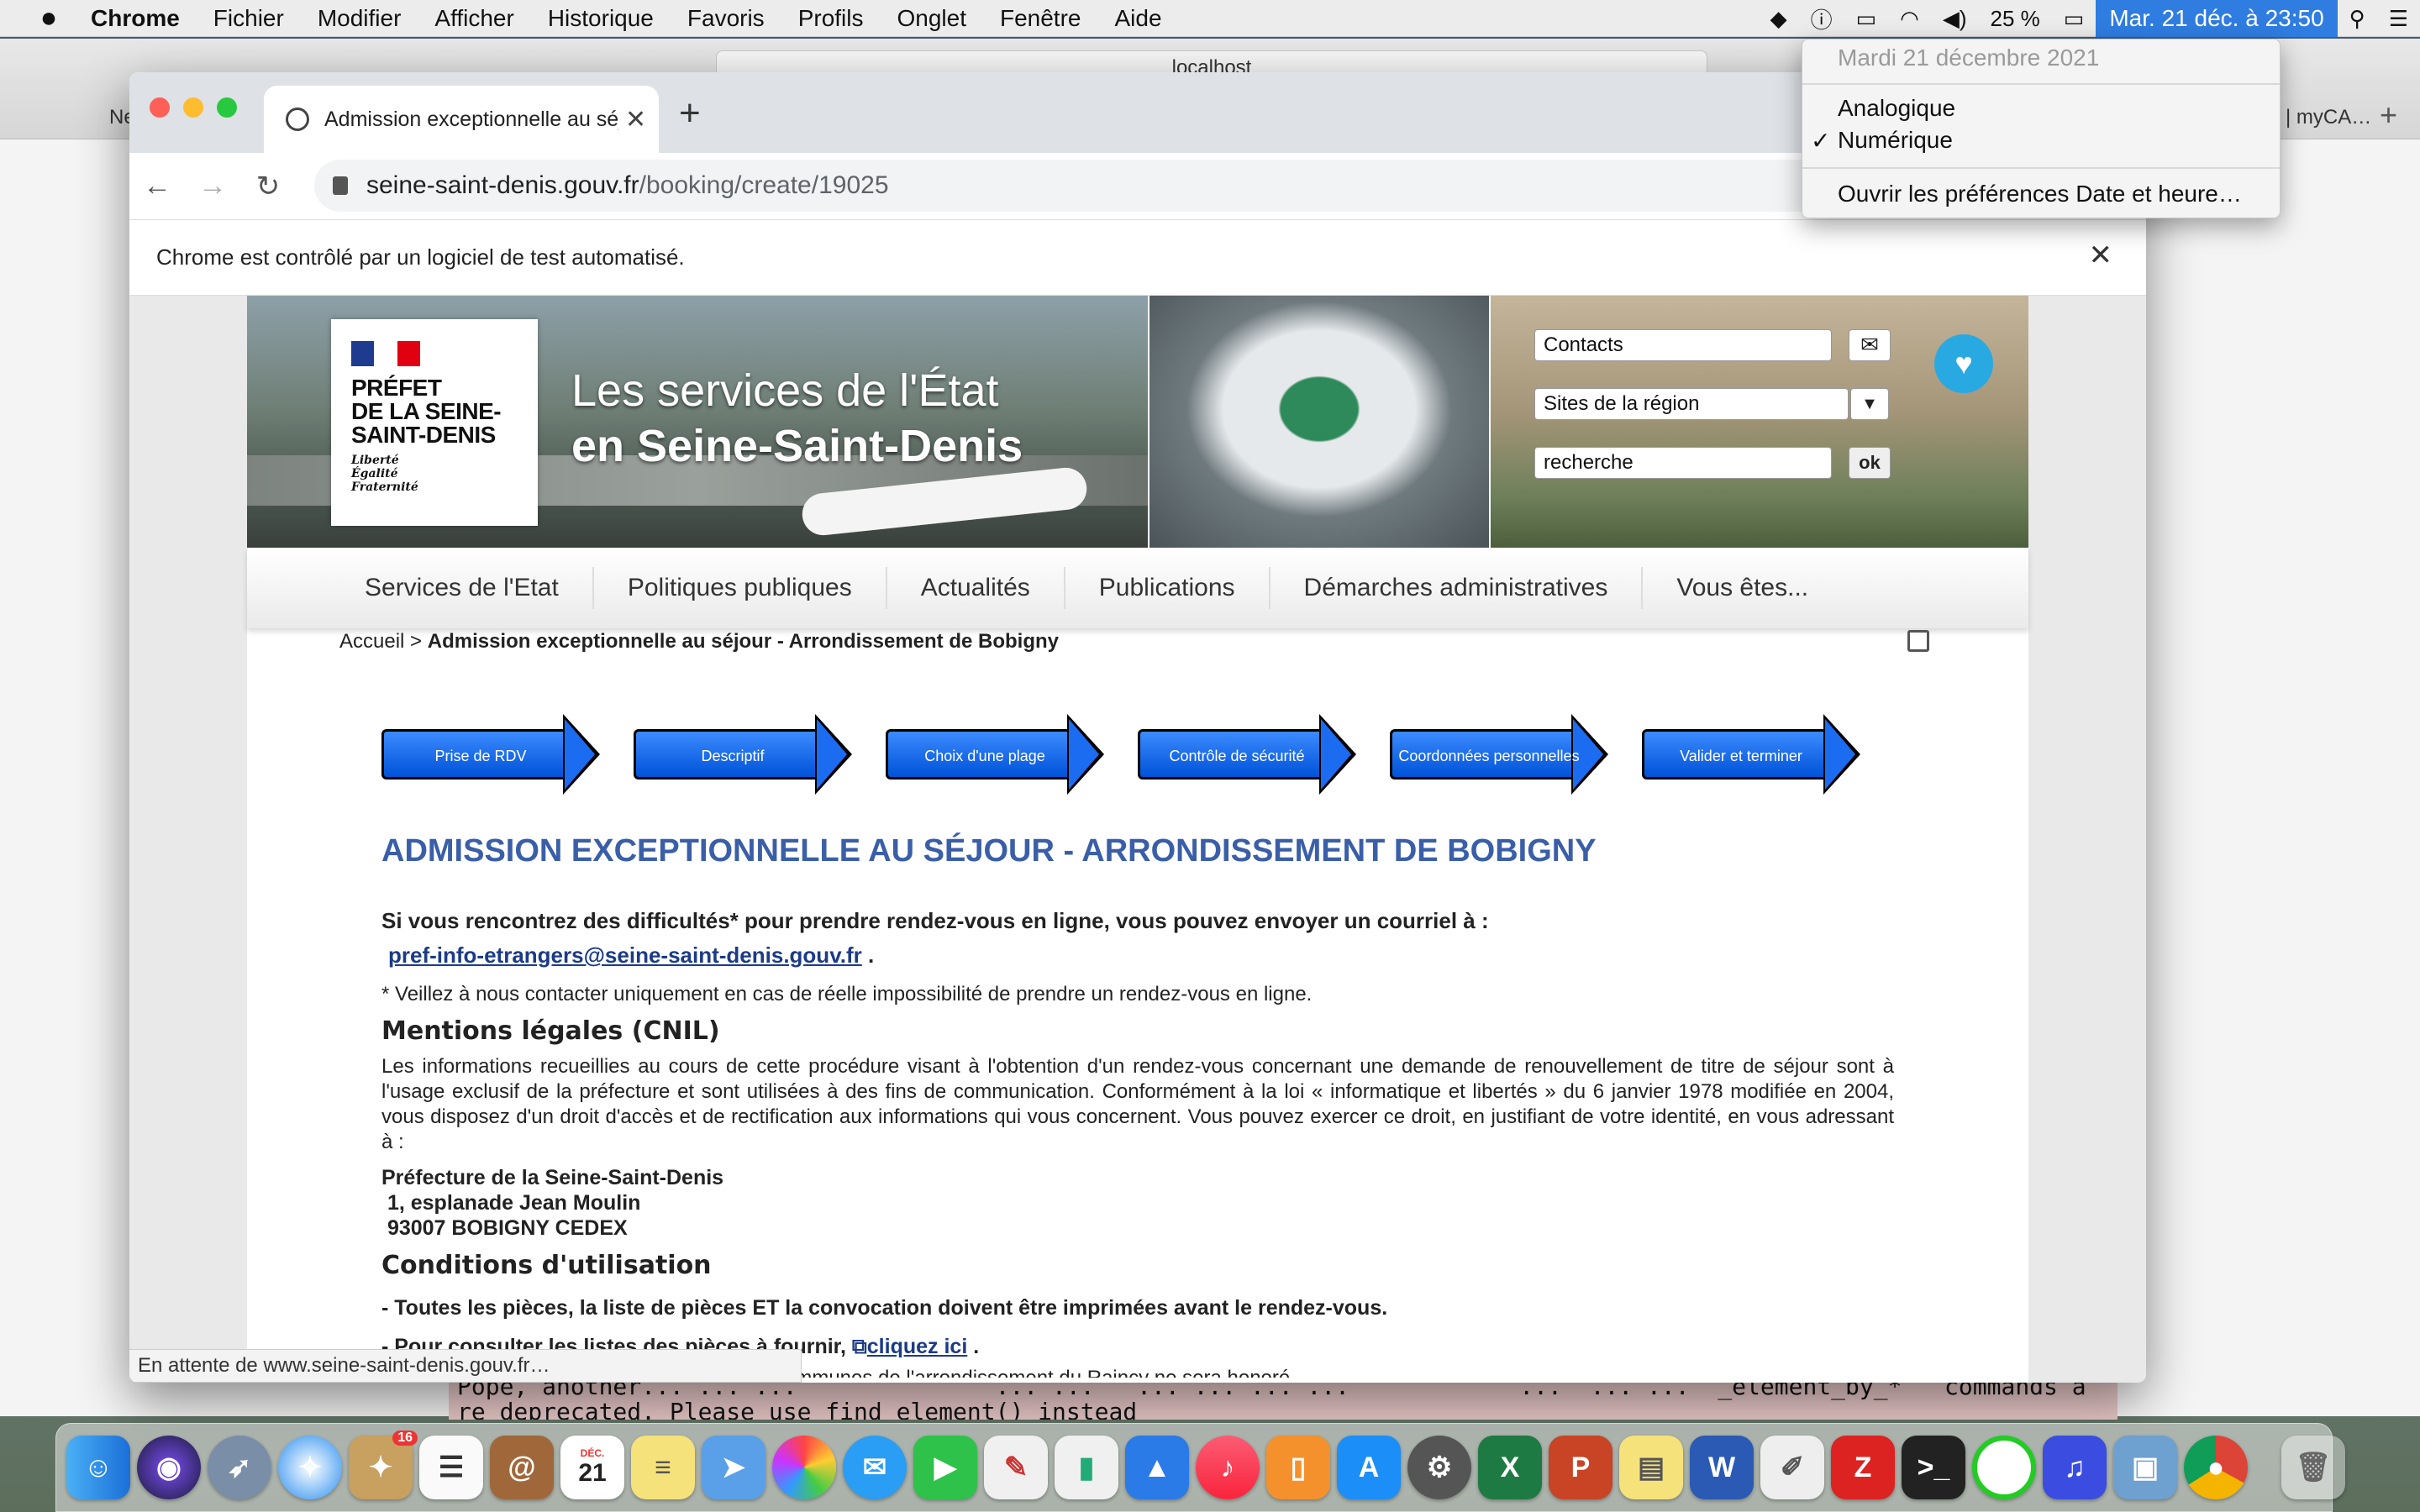 This screenshot has width=2420, height=1512. I want to click on keynote-icon: ▲, so click(1157, 1467).